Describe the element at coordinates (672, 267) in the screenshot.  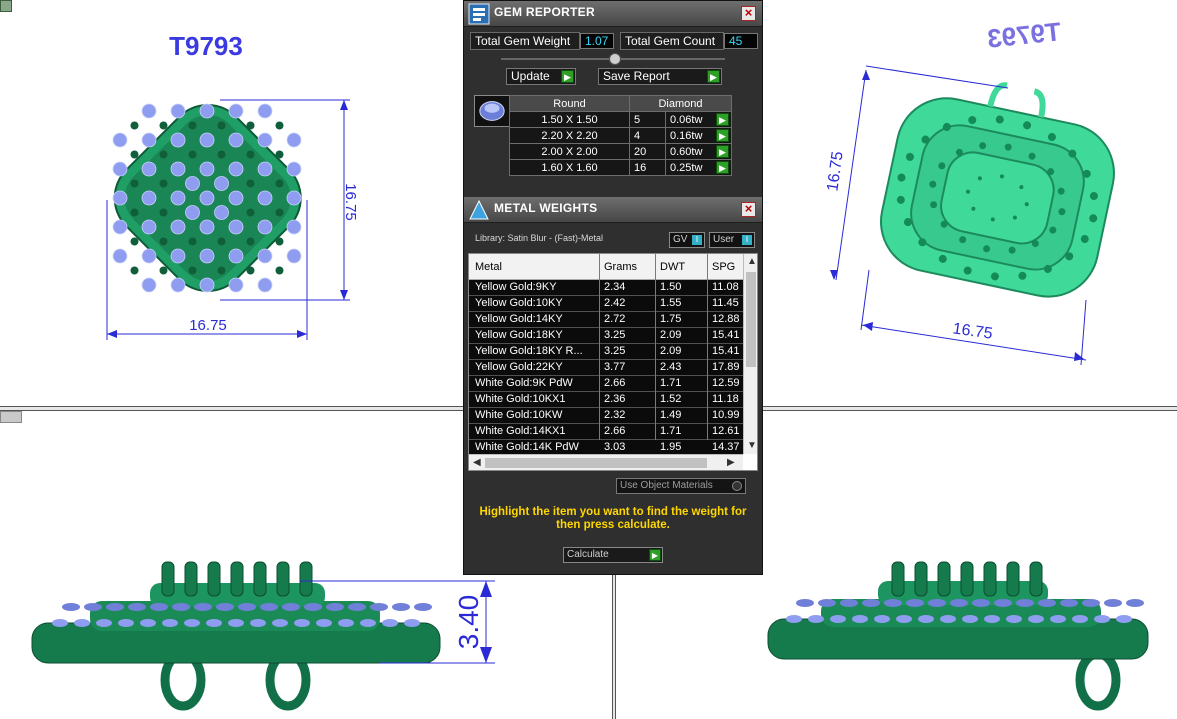
I see `col-dwt-header: DWT` at that location.